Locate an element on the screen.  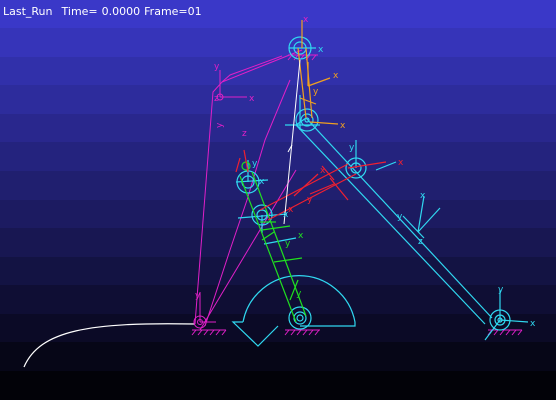
time-value: 0.0000 is located at coordinates (121, 11).